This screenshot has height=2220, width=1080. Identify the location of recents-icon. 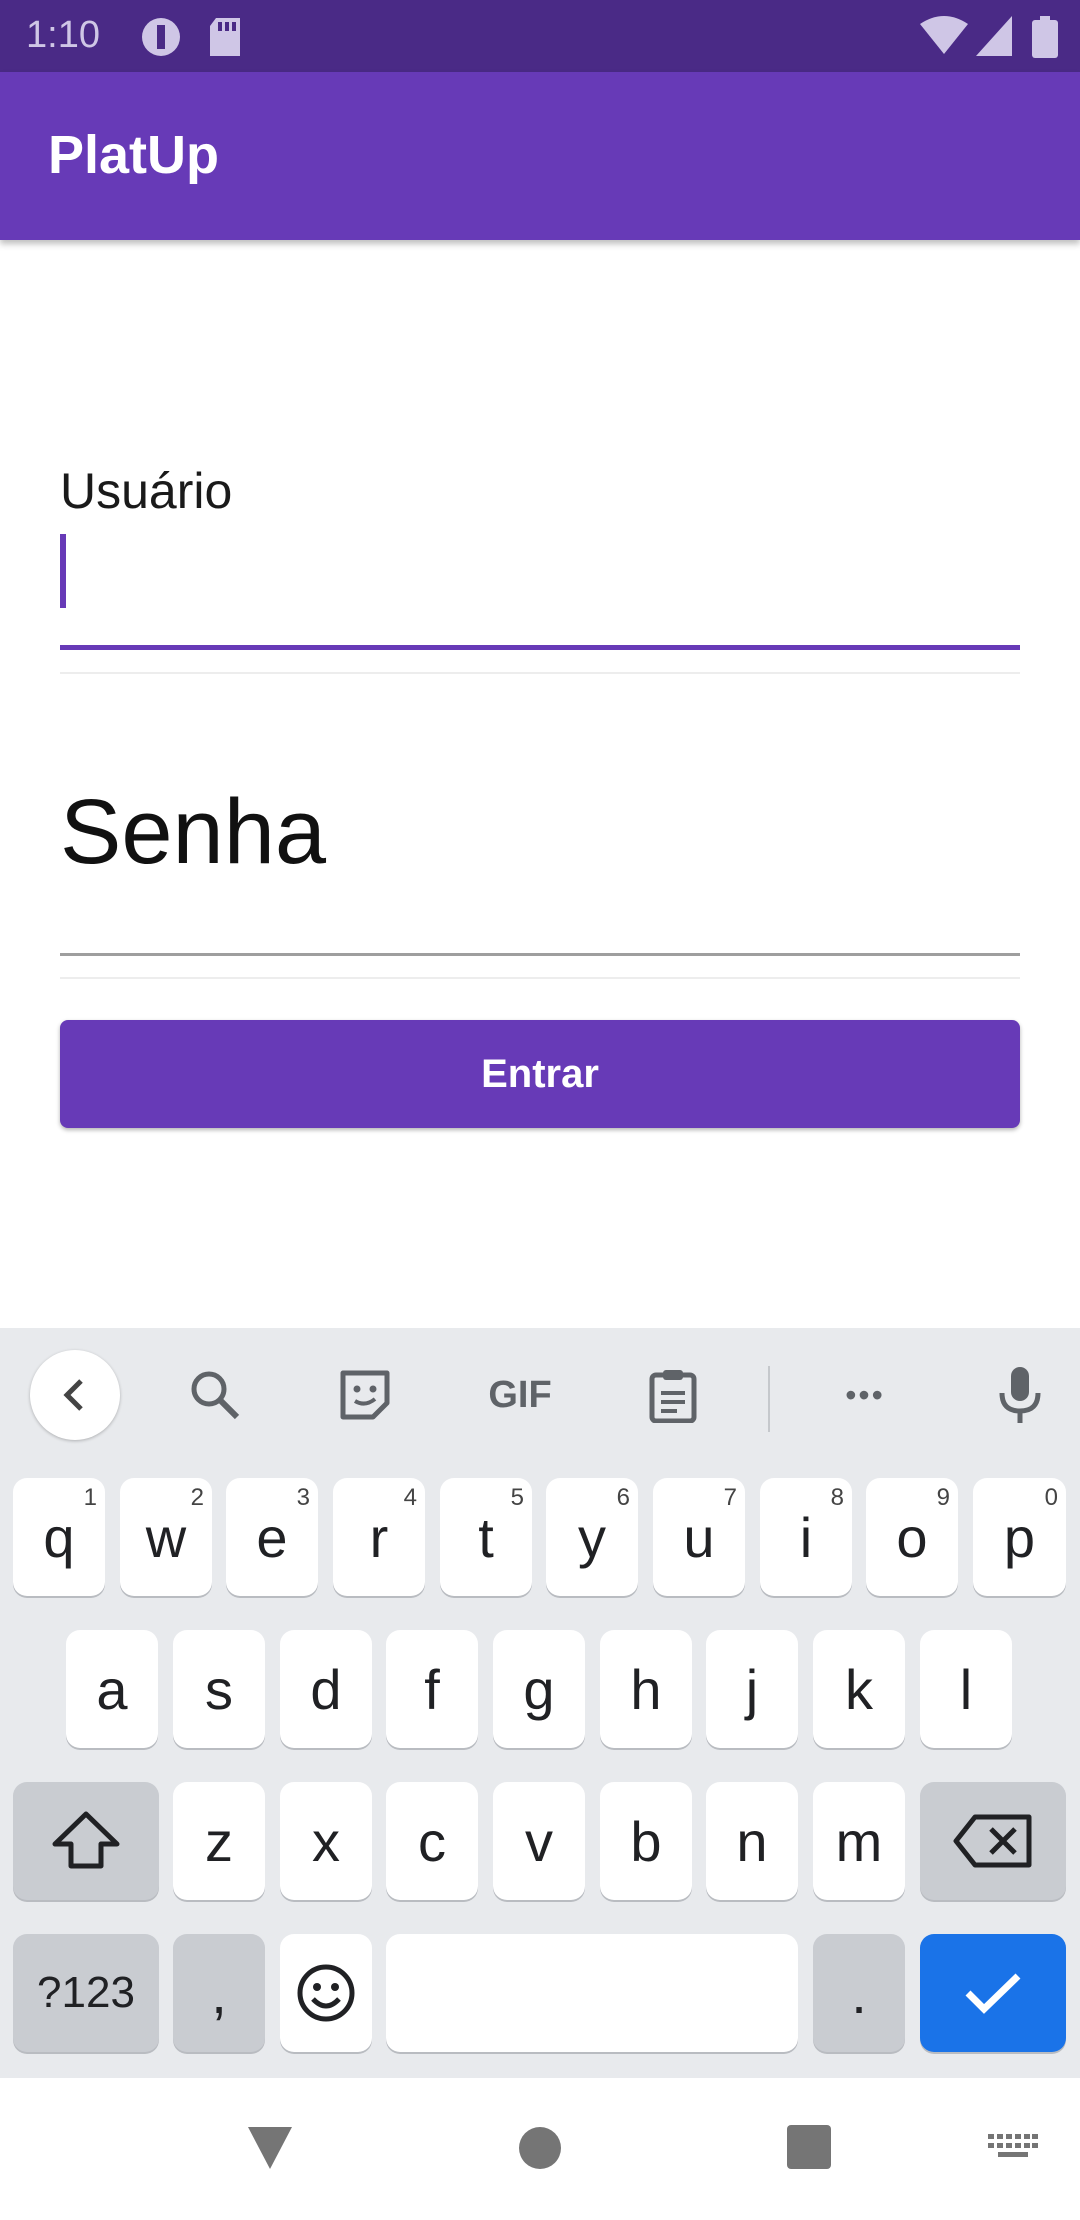
(809, 2149).